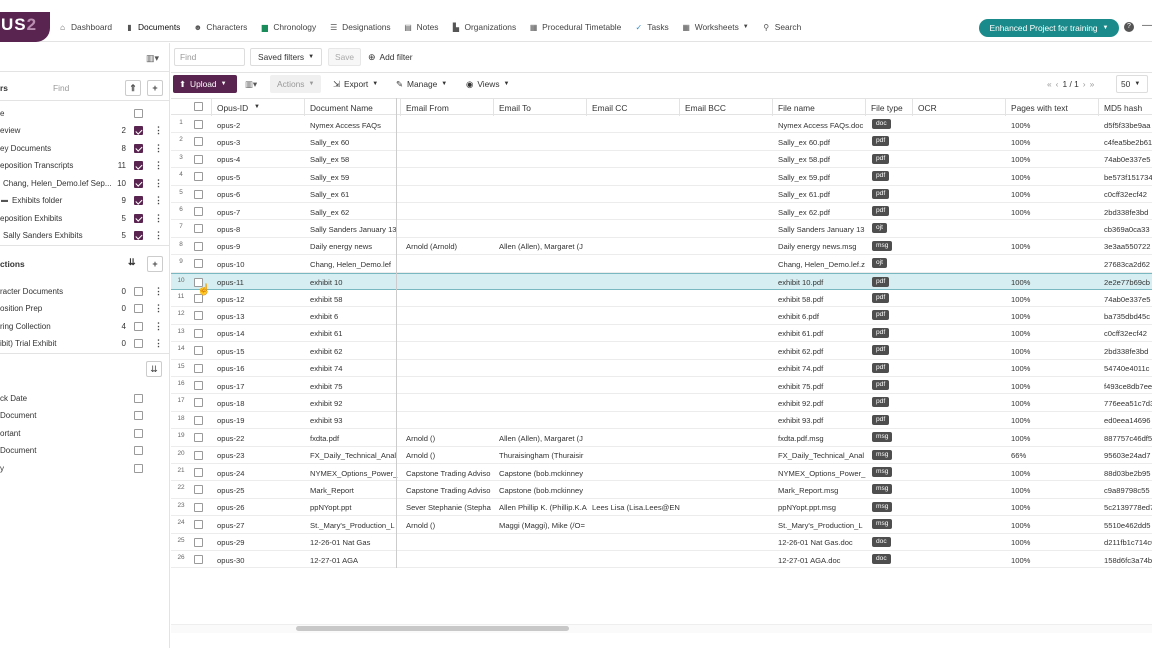 This screenshot has height=648, width=1152. I want to click on column-header: Pages with text, so click(1039, 108).